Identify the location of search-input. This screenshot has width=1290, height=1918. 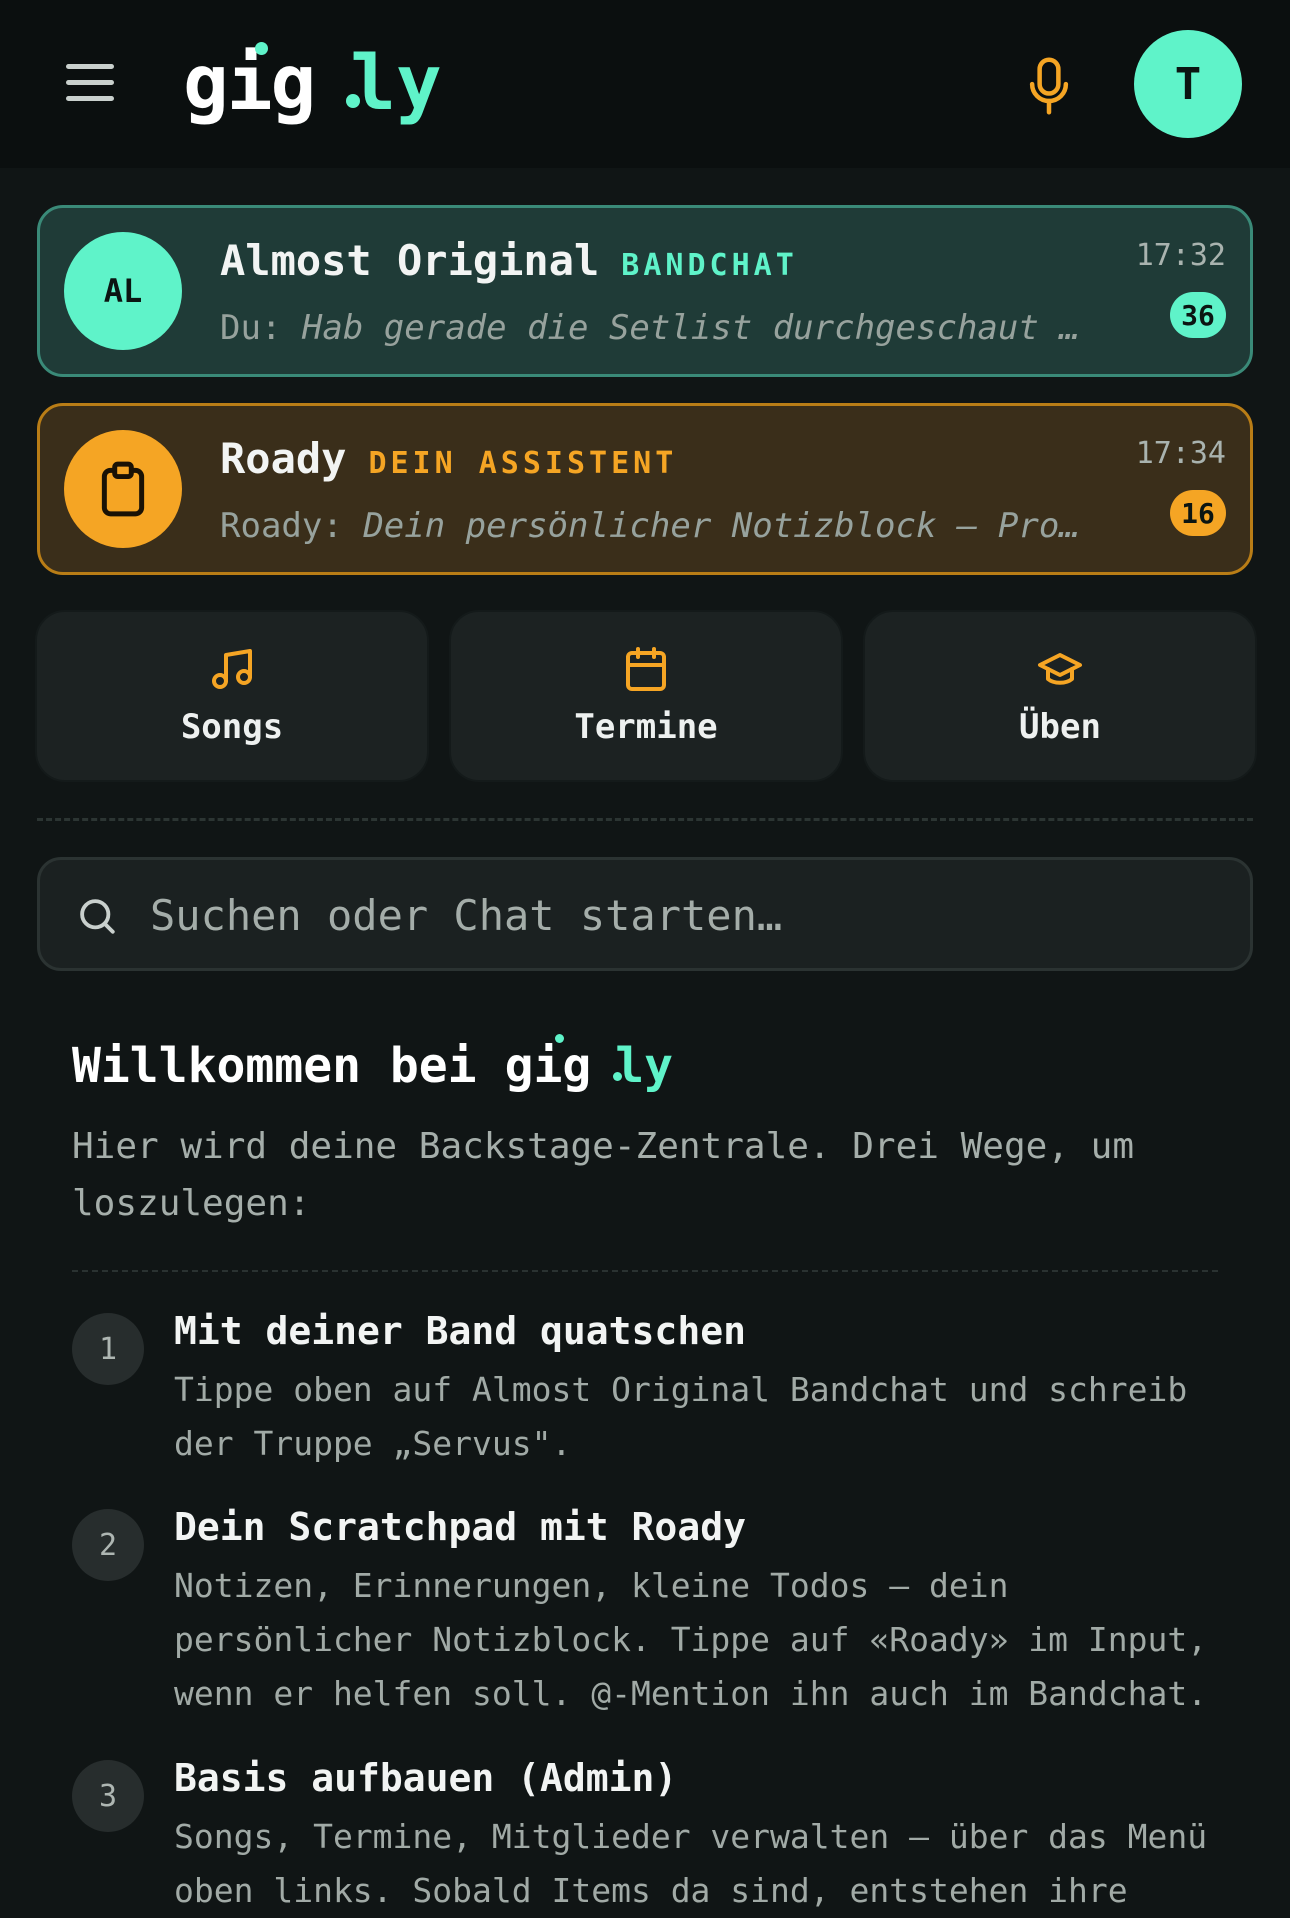
(680, 915).